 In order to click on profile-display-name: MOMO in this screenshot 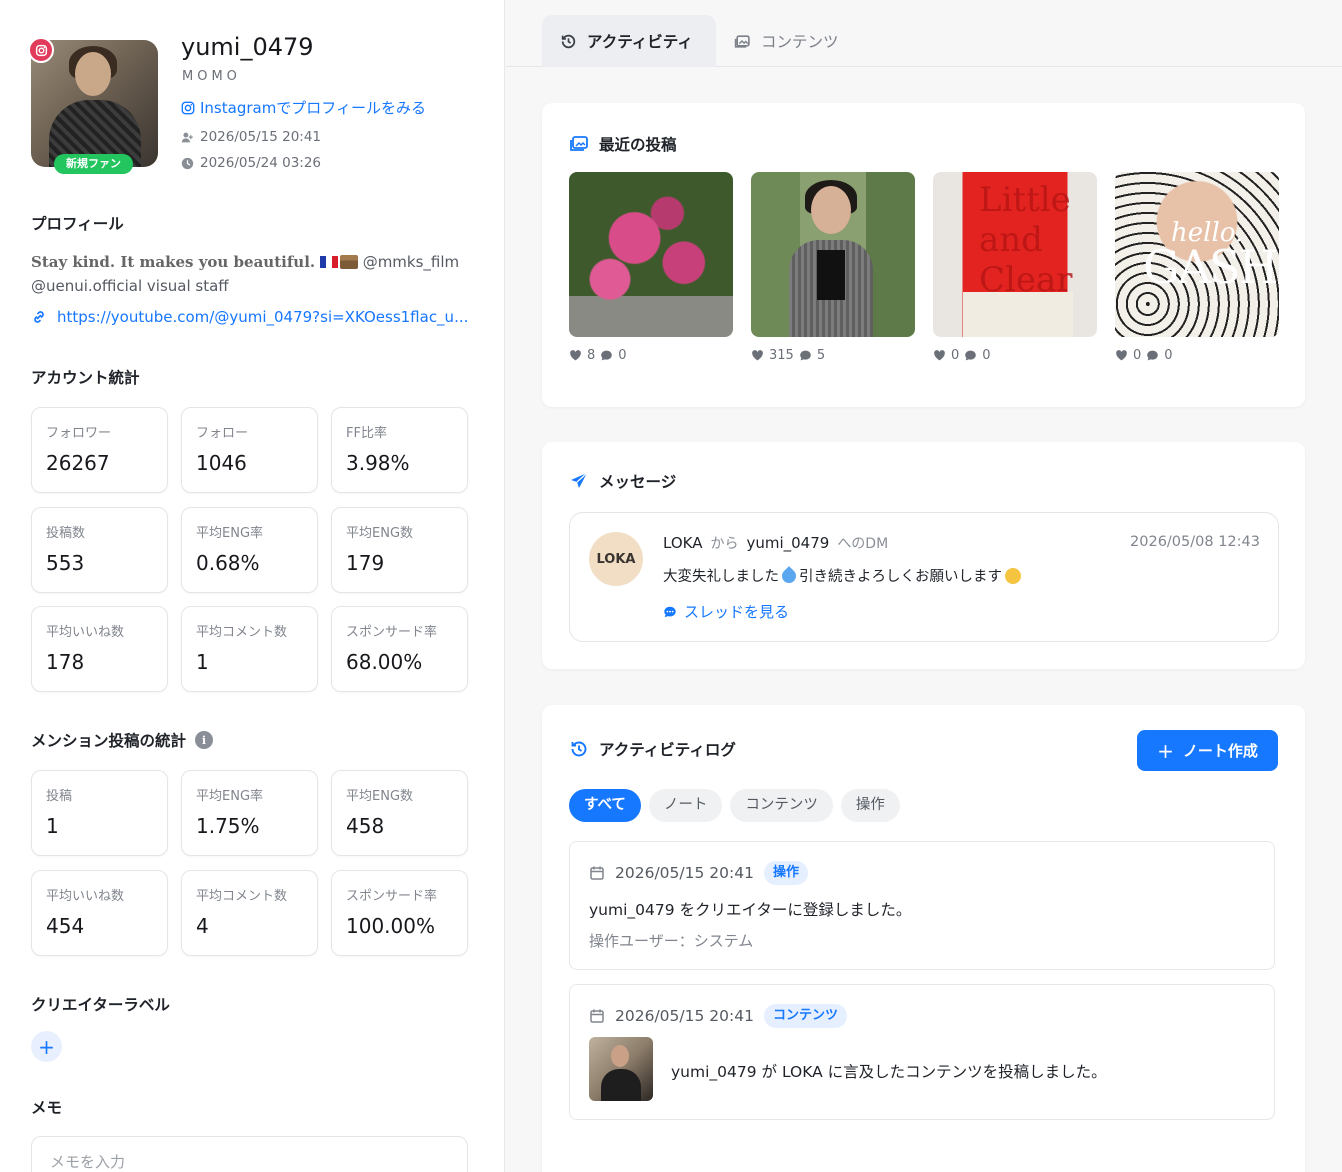, I will do `click(211, 76)`.